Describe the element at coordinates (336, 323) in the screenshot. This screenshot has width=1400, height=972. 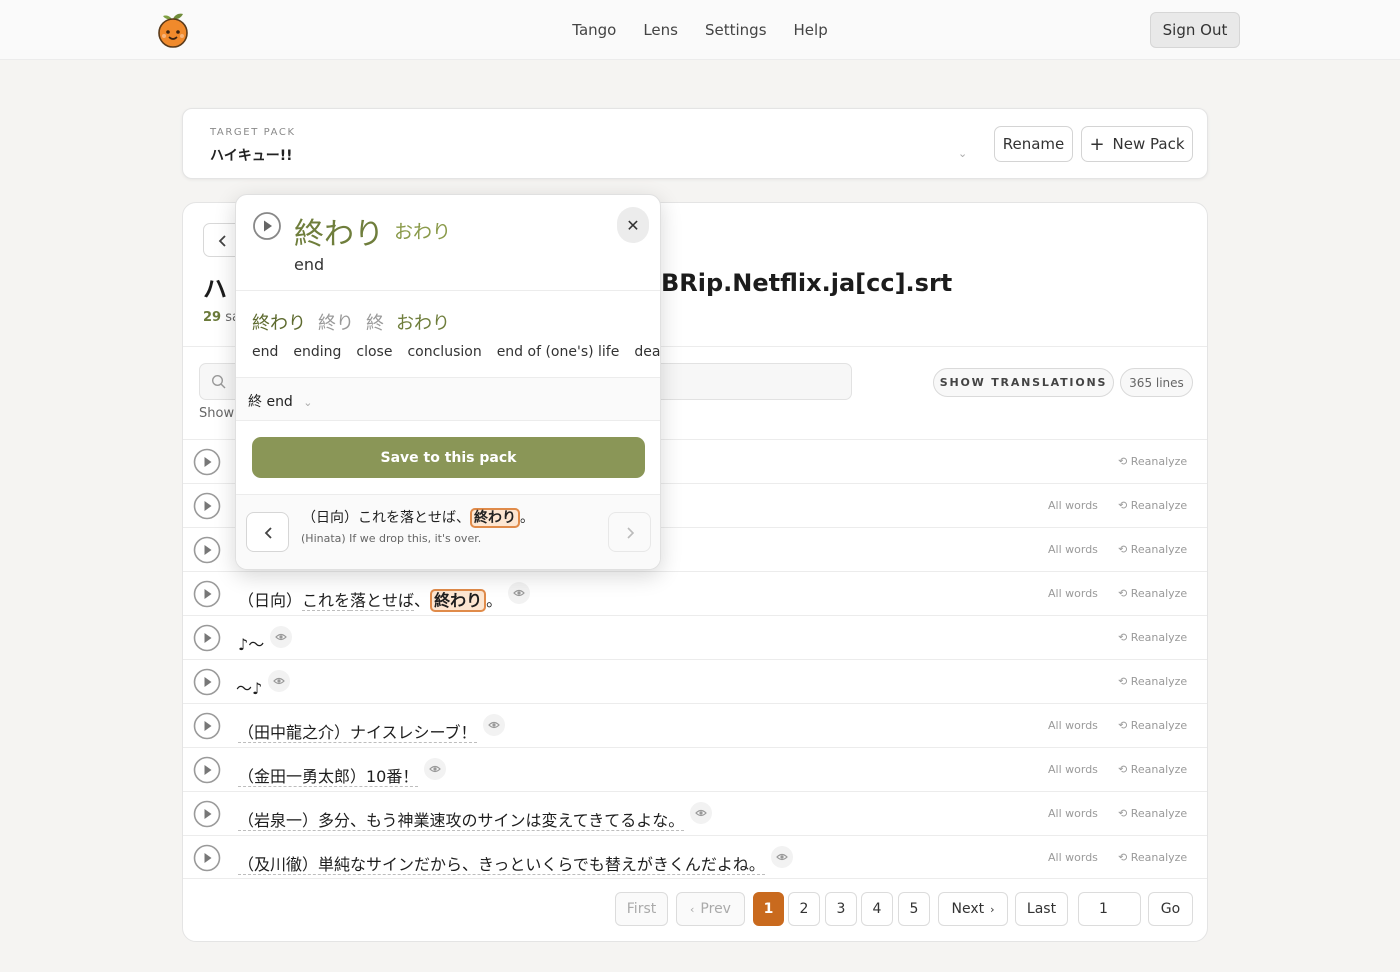
I see `form-item: 終り` at that location.